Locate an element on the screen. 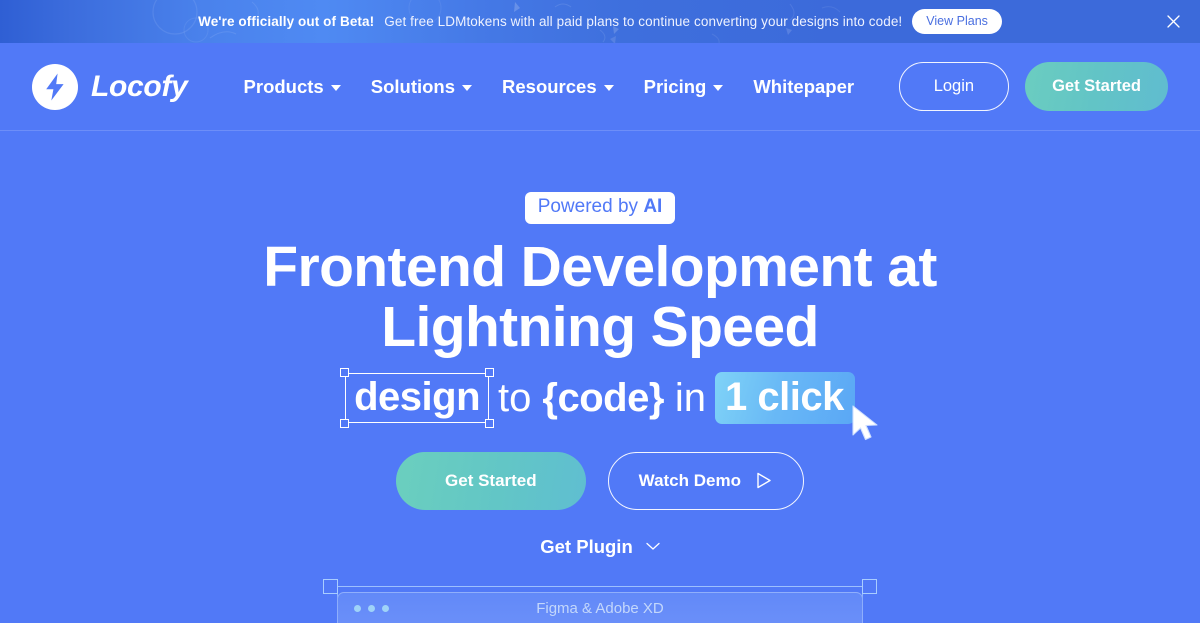  mockup-window: Figma & Adobe XD is located at coordinates (600, 607).